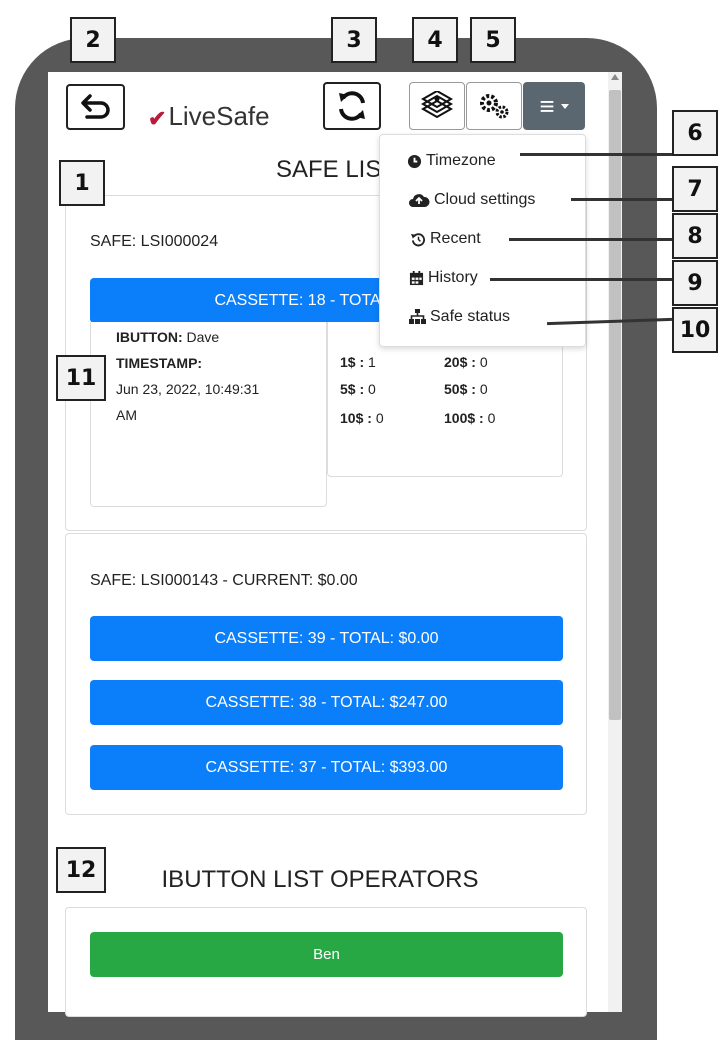  What do you see at coordinates (157, 118) in the screenshot?
I see `logo-check-icon: ✔` at bounding box center [157, 118].